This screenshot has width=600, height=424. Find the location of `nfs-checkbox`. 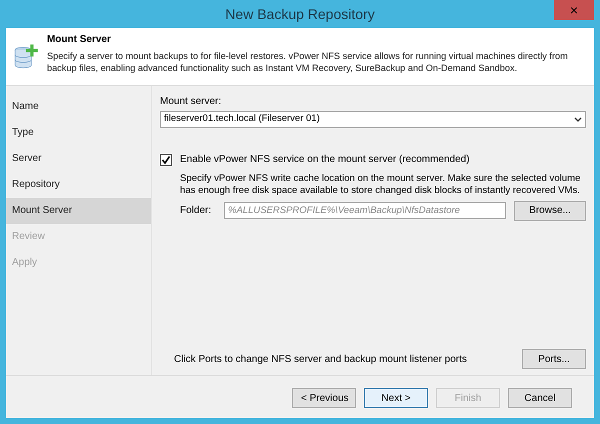

nfs-checkbox is located at coordinates (166, 160).